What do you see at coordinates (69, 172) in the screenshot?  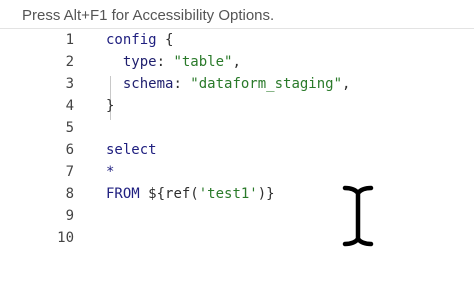 I see `line-number: 7` at bounding box center [69, 172].